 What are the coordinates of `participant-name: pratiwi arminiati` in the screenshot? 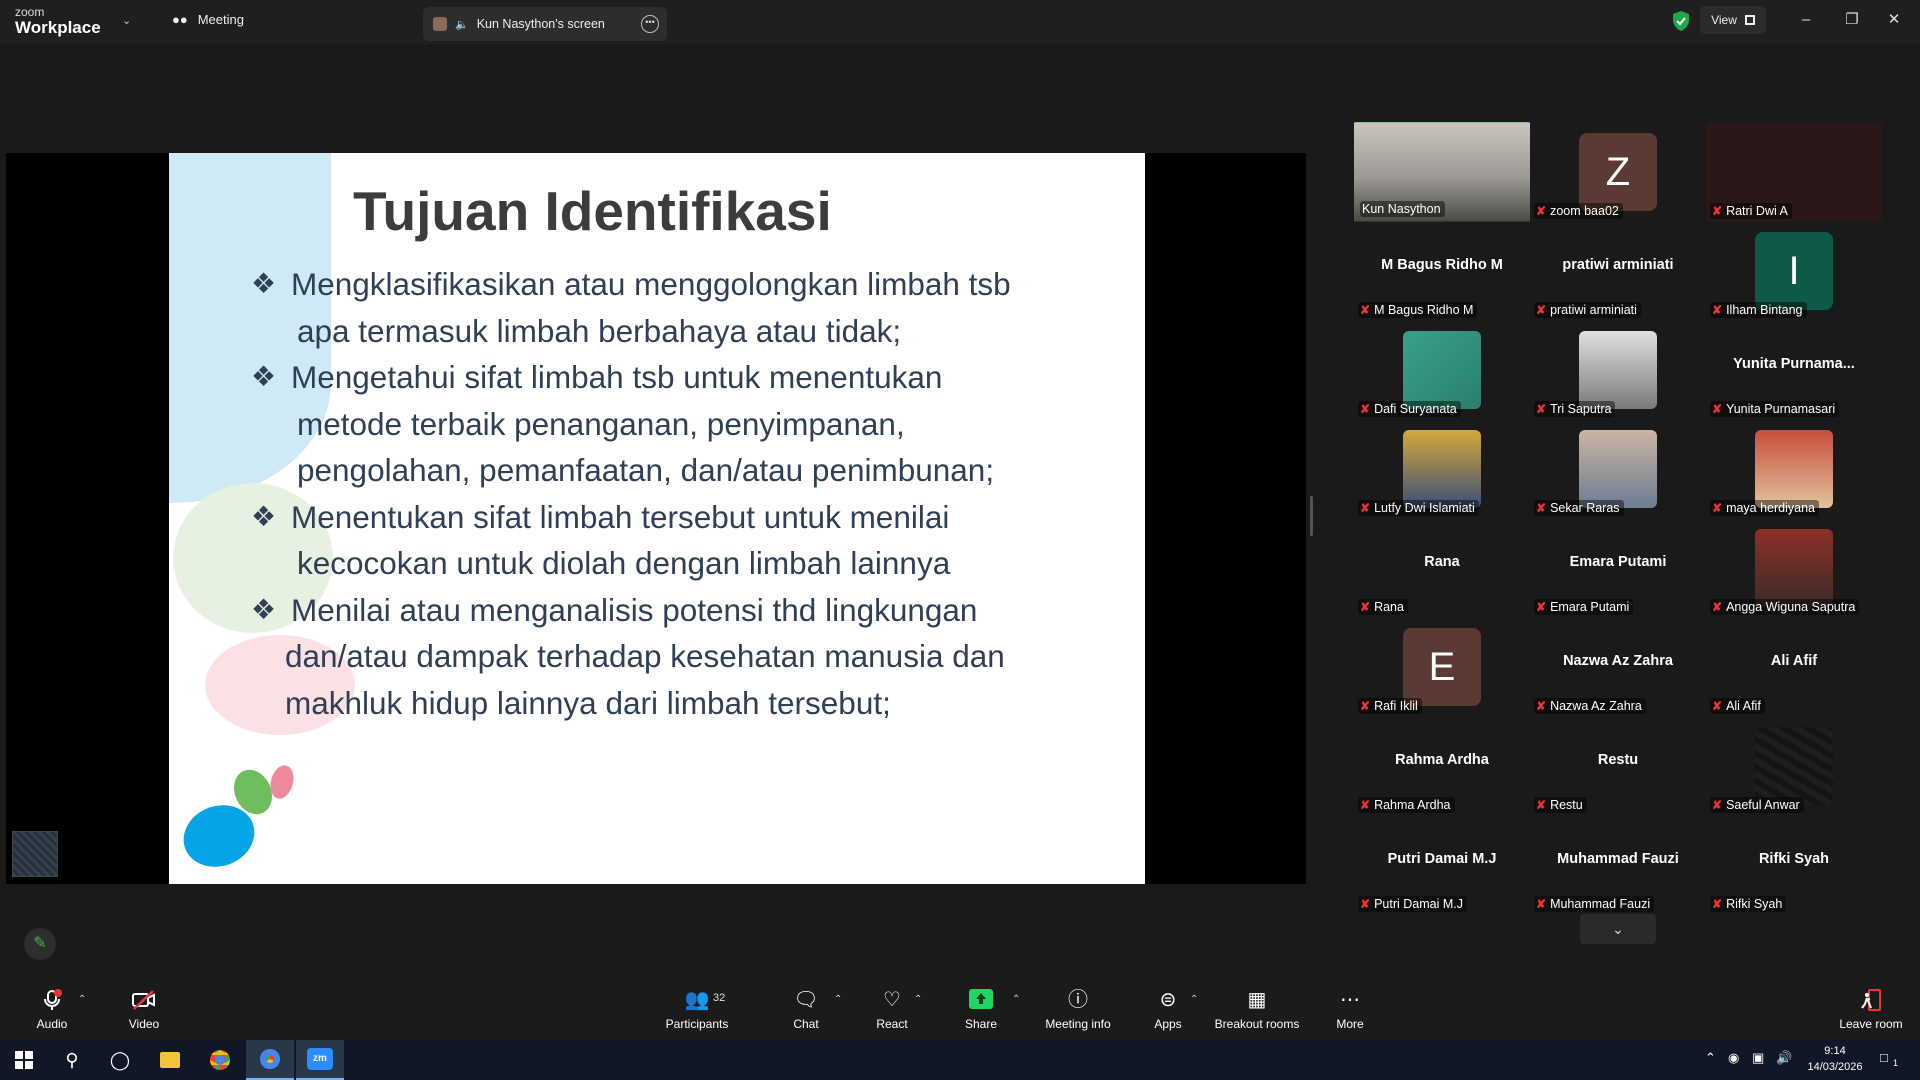 It's located at (1593, 310).